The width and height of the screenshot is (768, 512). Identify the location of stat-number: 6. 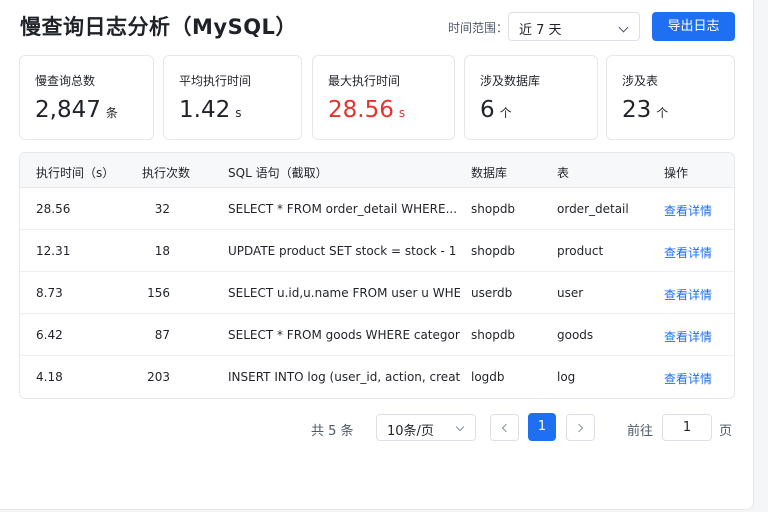
(487, 110).